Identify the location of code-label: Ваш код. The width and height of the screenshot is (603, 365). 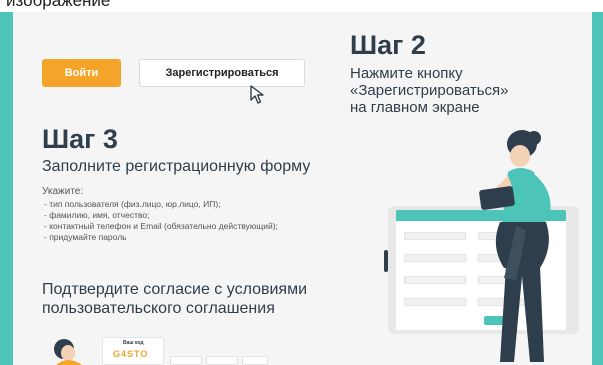
(133, 343).